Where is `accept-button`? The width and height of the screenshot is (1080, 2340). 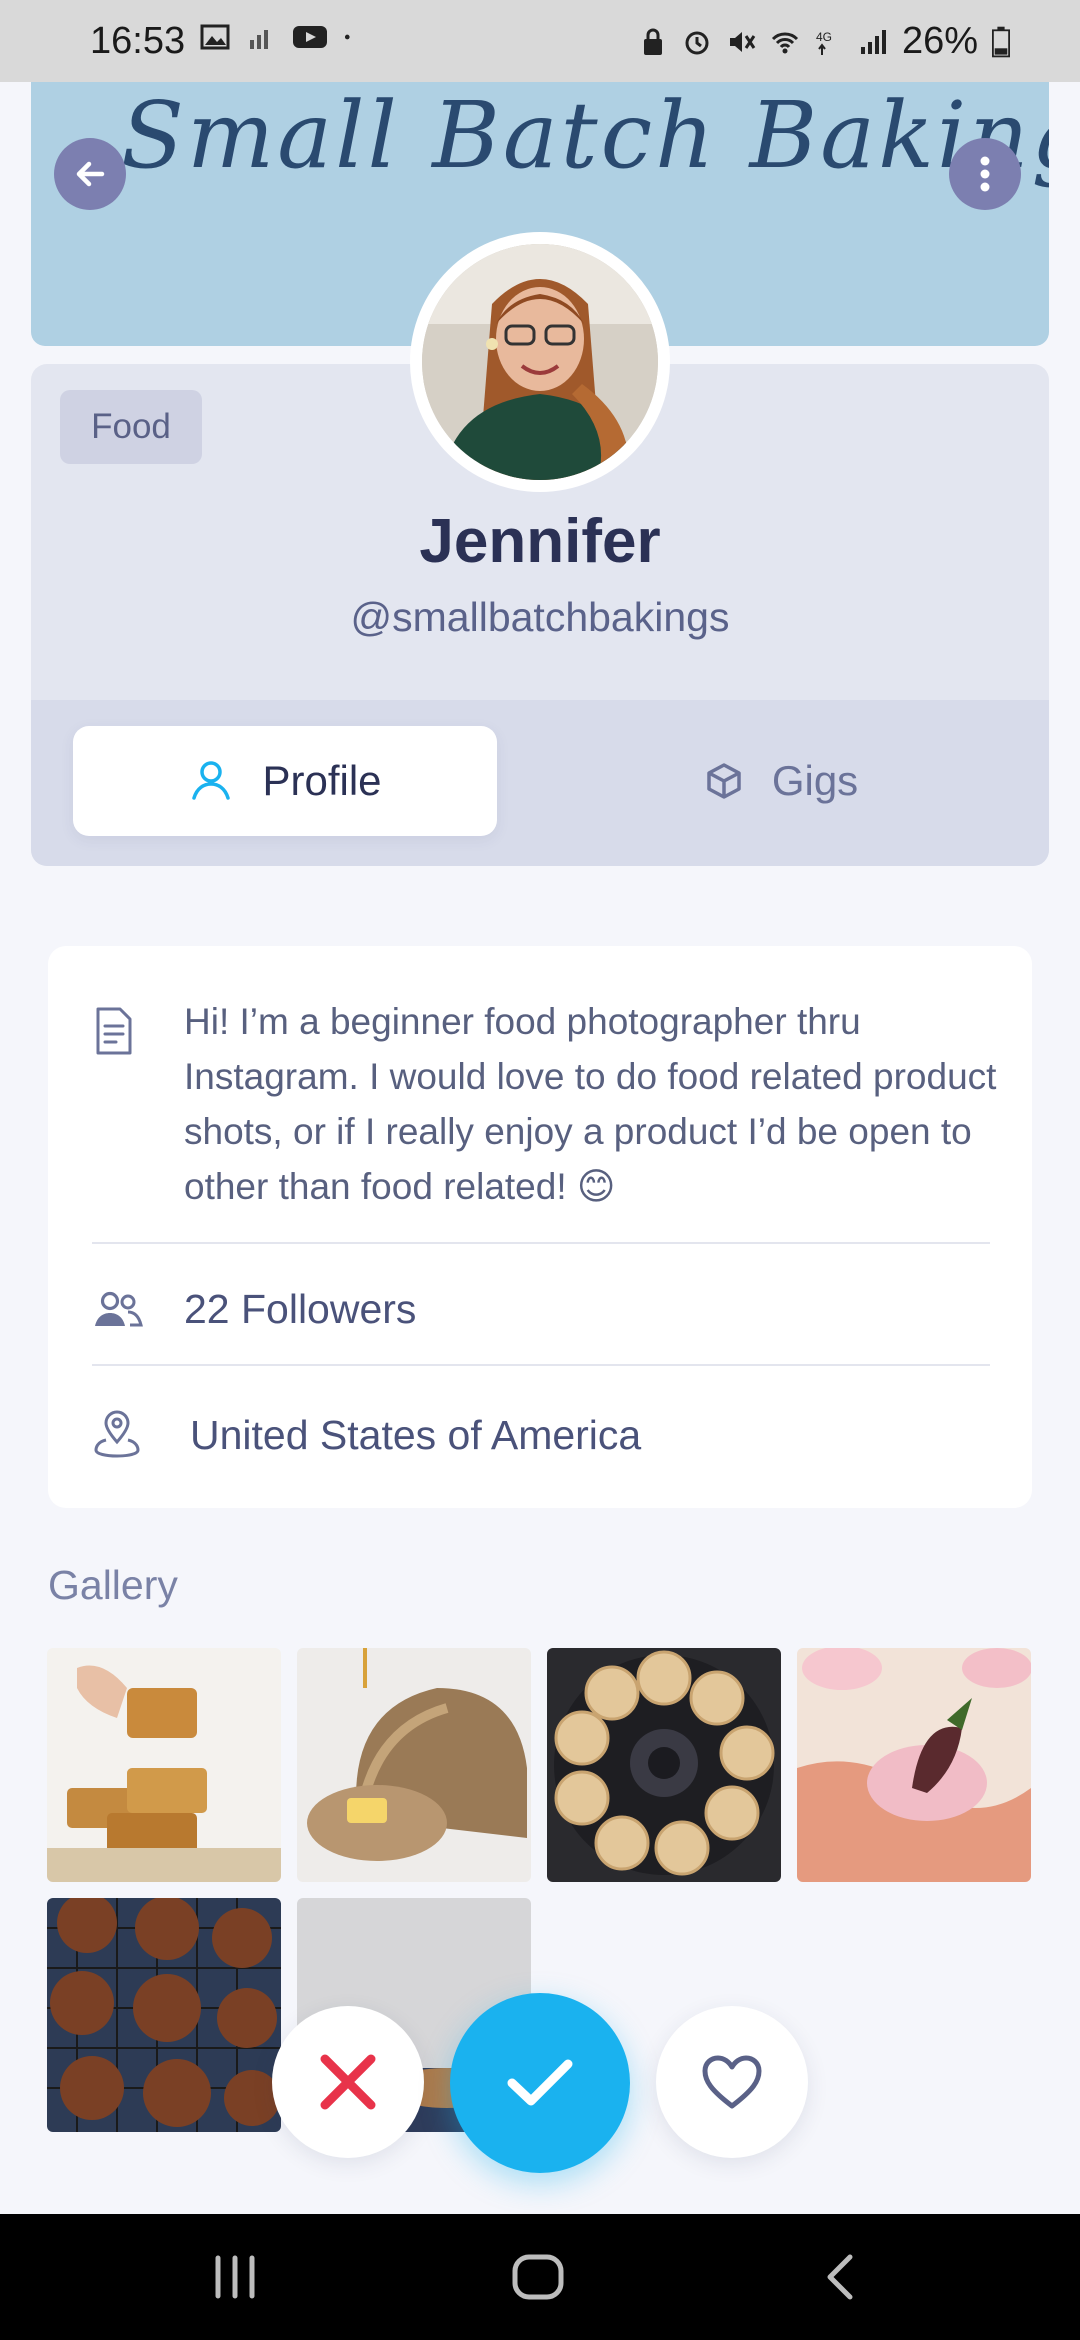 accept-button is located at coordinates (540, 2083).